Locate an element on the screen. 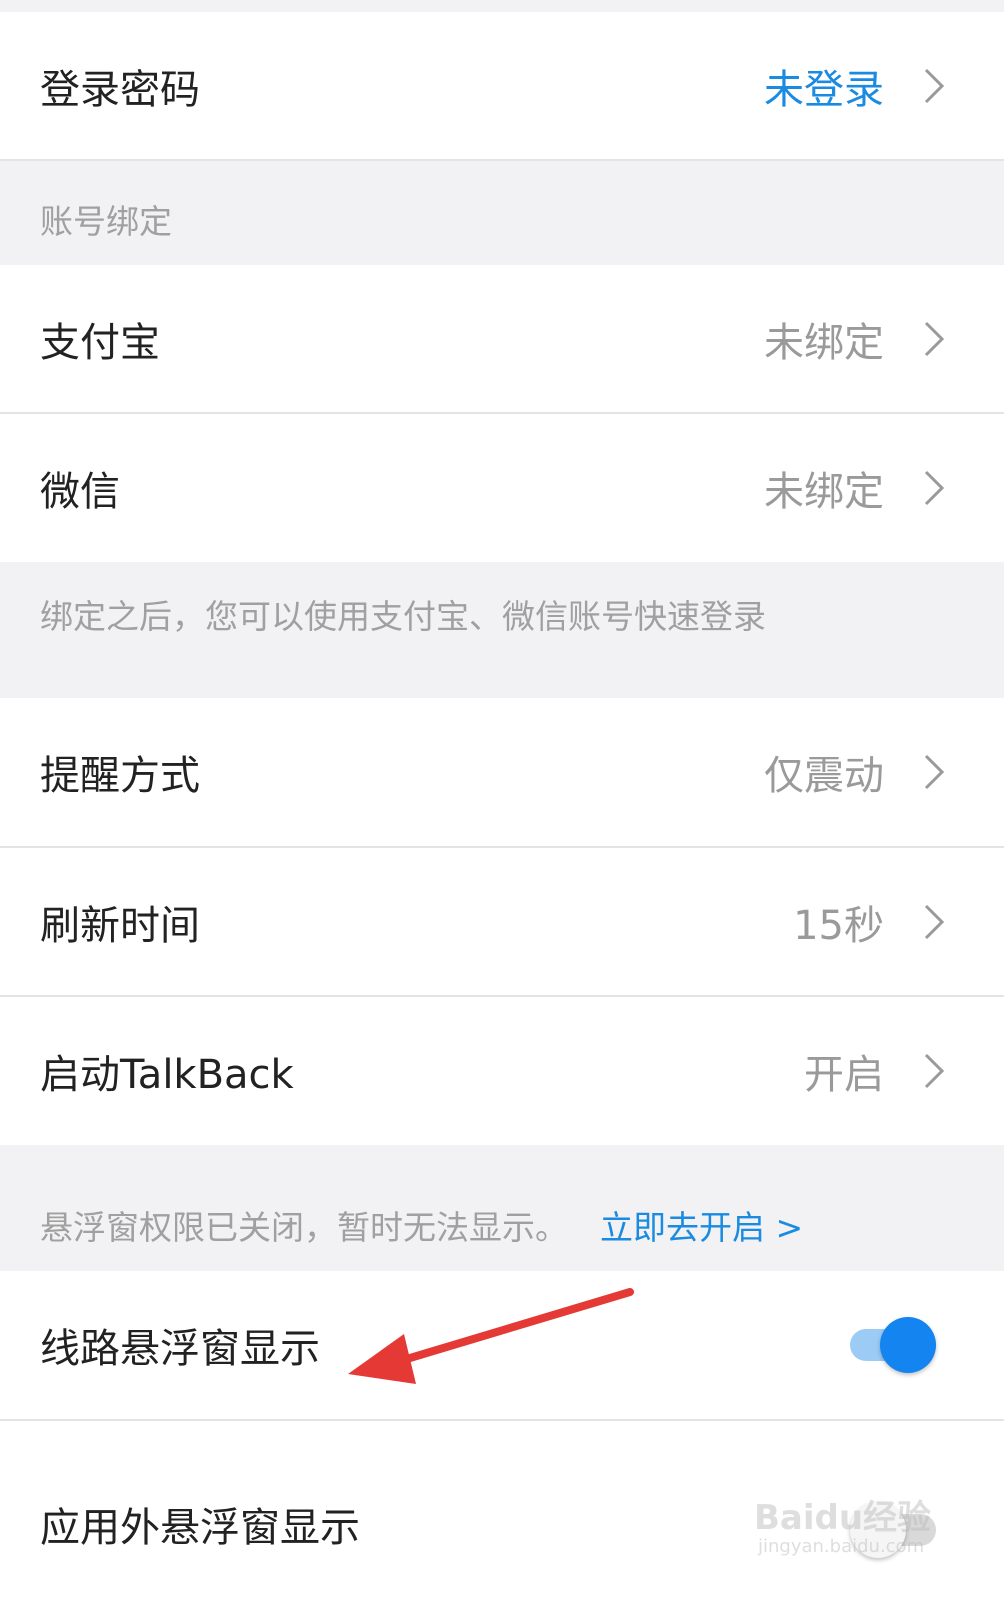  login-password-status: 未登录 is located at coordinates (824, 89).